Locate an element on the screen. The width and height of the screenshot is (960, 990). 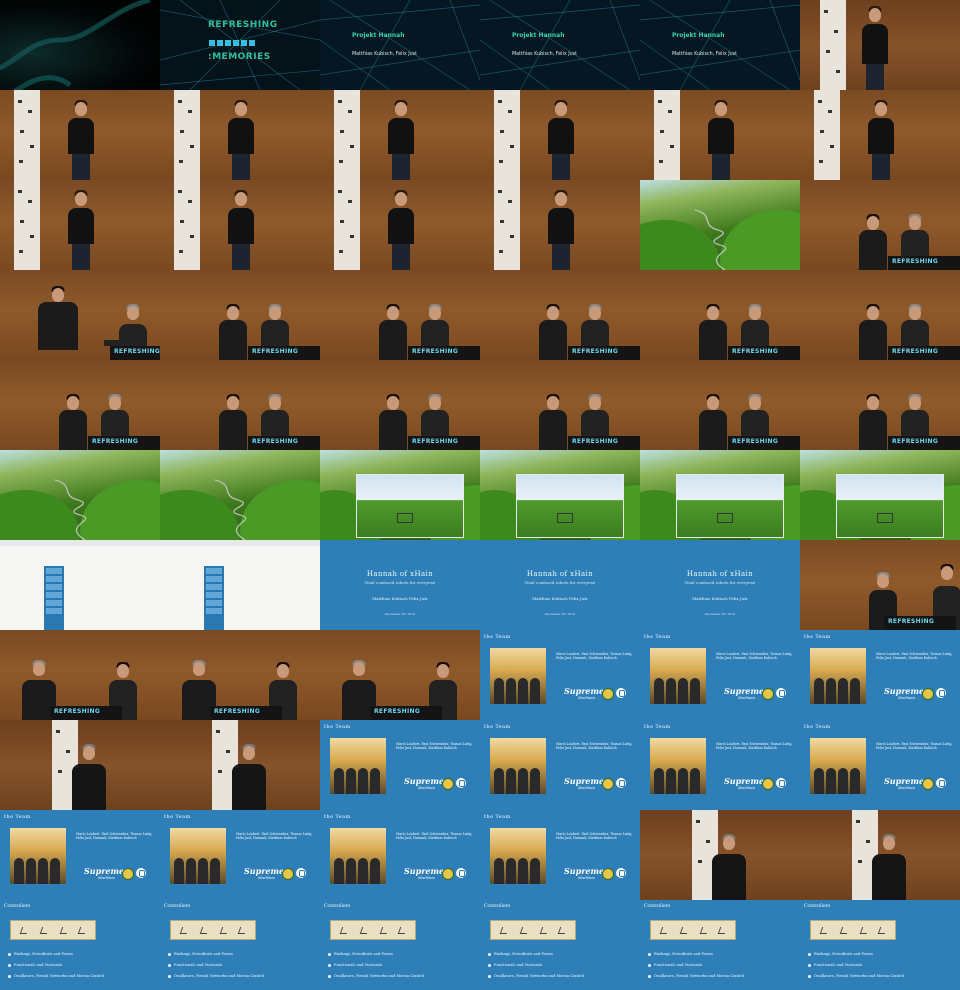
dark-intro-frame is located at coordinates (80, 45).